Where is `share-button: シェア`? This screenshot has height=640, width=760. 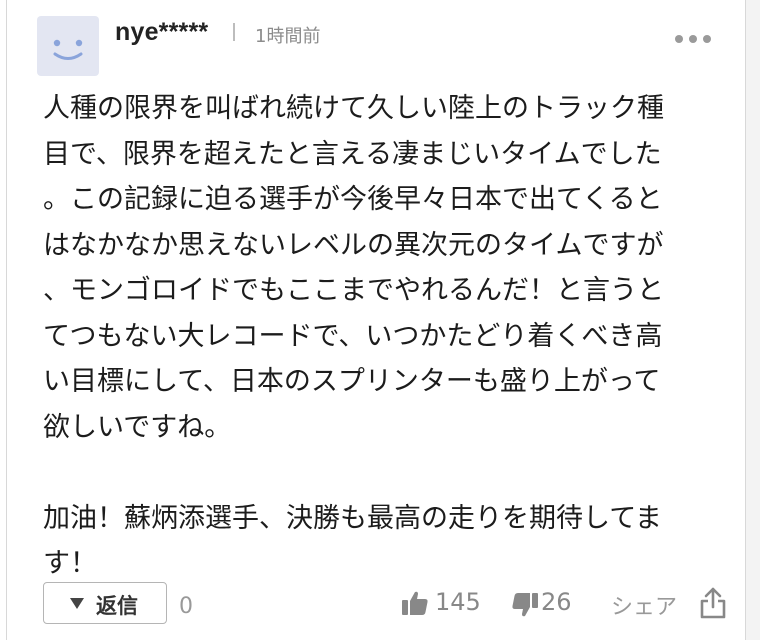 share-button: シェア is located at coordinates (670, 603).